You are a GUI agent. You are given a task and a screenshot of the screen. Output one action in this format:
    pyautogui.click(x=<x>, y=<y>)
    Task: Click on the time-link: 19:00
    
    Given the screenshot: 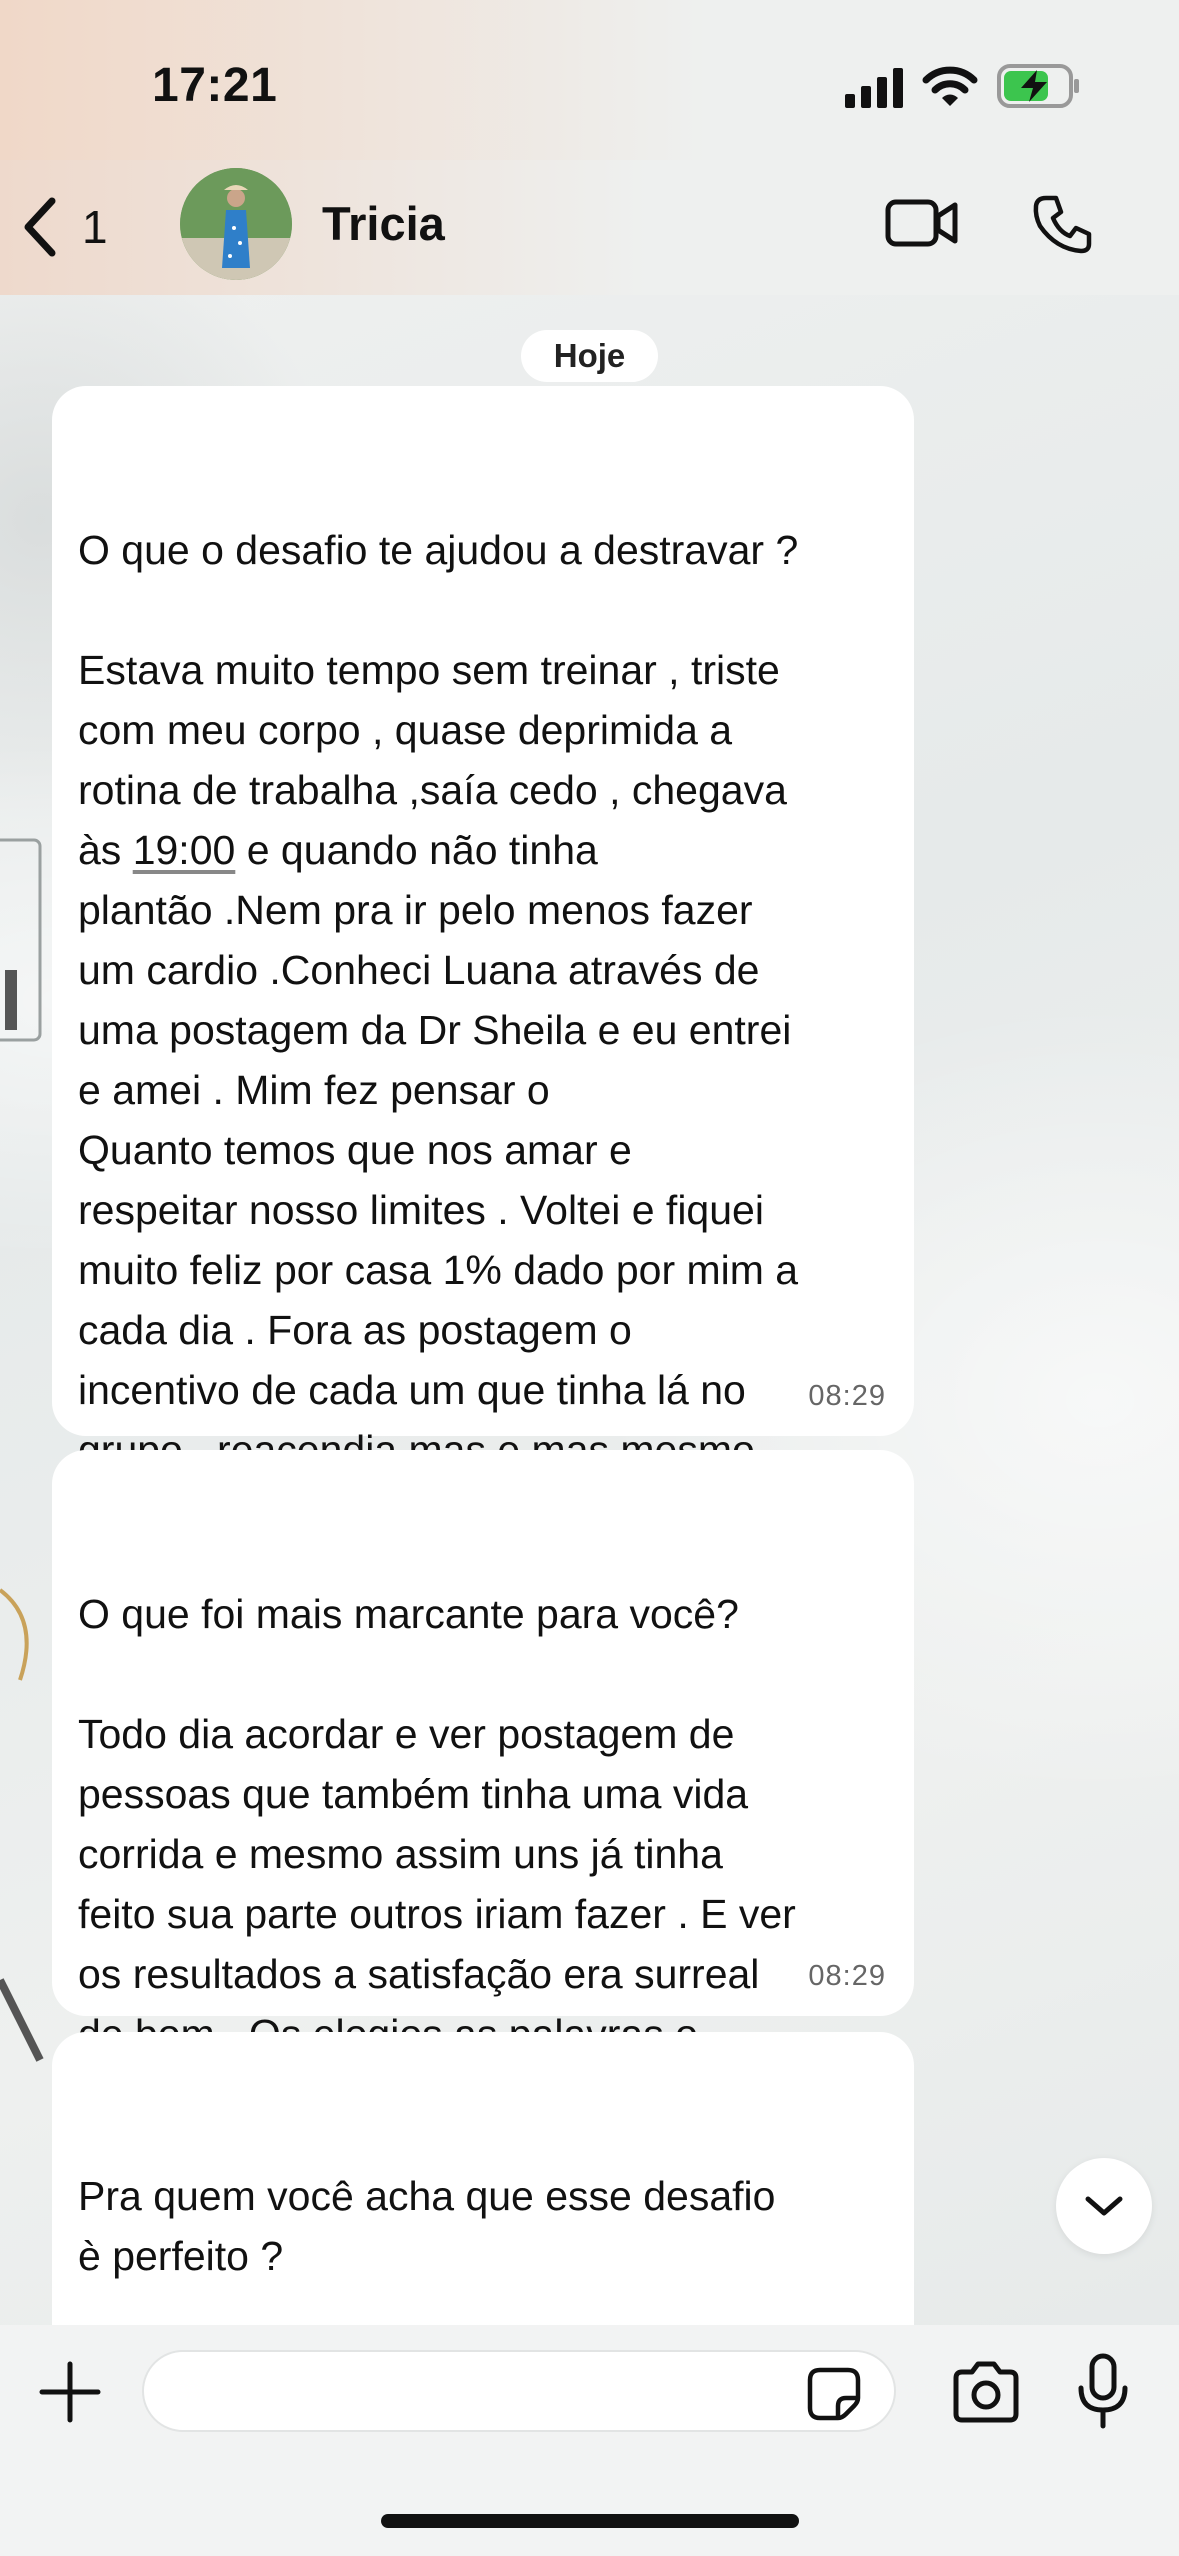 What is the action you would take?
    pyautogui.click(x=184, y=850)
    